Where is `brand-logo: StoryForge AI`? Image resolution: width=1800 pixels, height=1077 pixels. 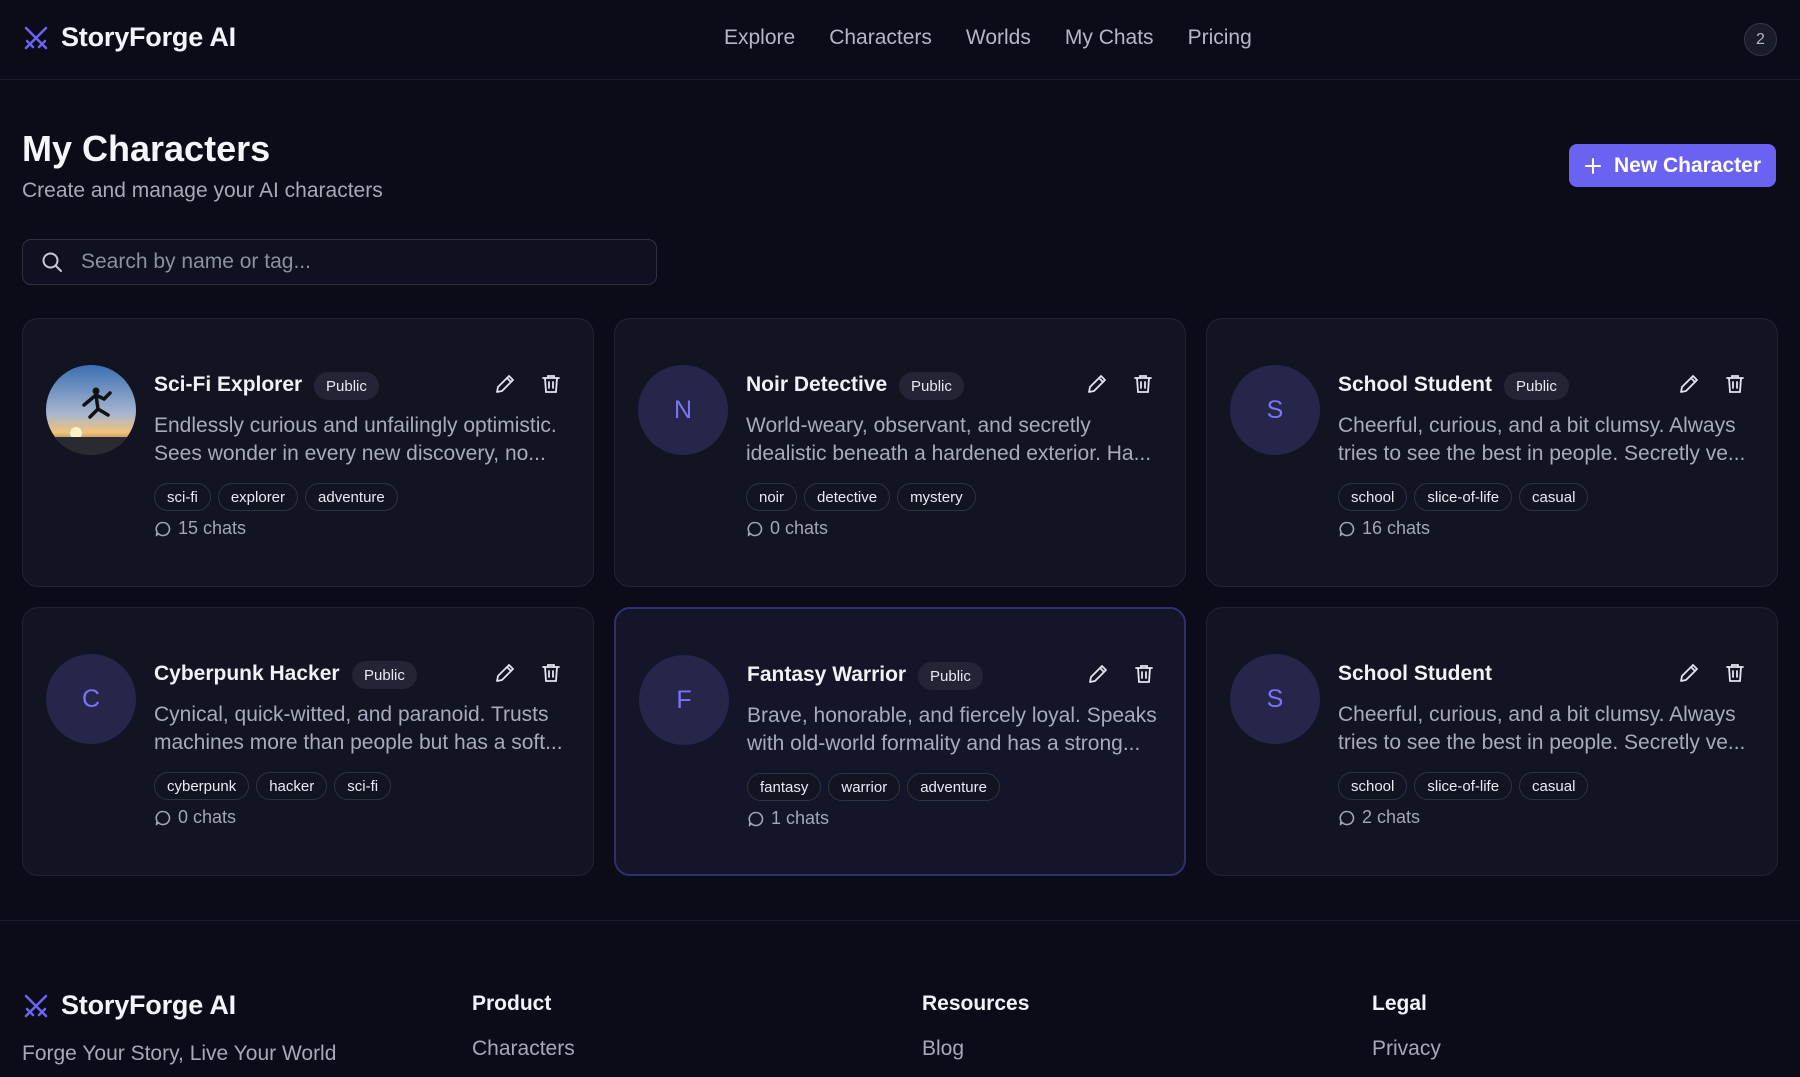 brand-logo: StoryForge AI is located at coordinates (129, 37).